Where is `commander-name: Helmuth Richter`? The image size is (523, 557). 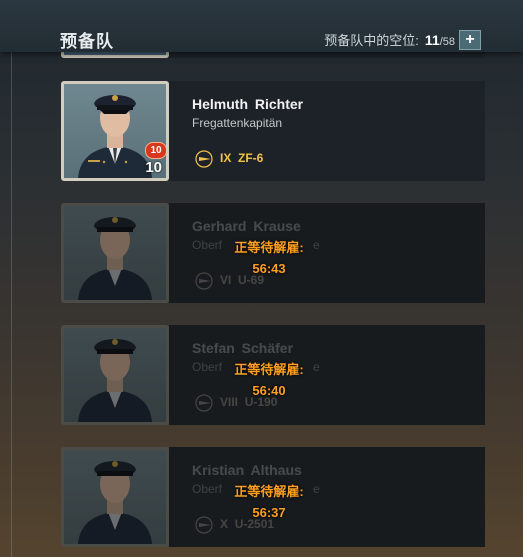 commander-name: Helmuth Richter is located at coordinates (248, 104).